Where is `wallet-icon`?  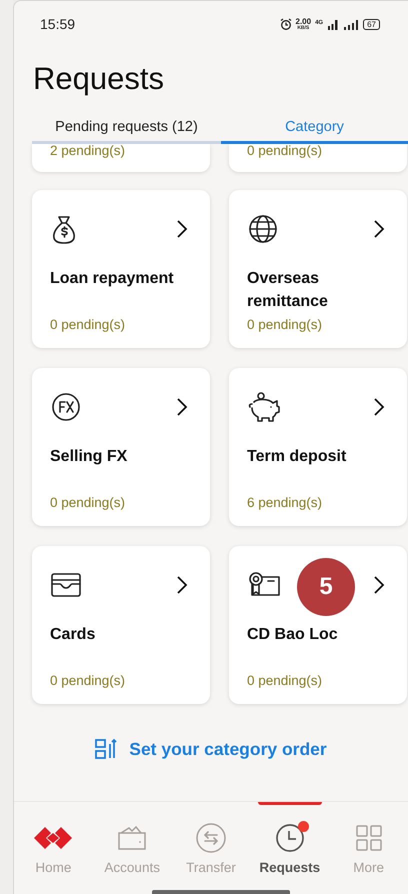 wallet-icon is located at coordinates (132, 838).